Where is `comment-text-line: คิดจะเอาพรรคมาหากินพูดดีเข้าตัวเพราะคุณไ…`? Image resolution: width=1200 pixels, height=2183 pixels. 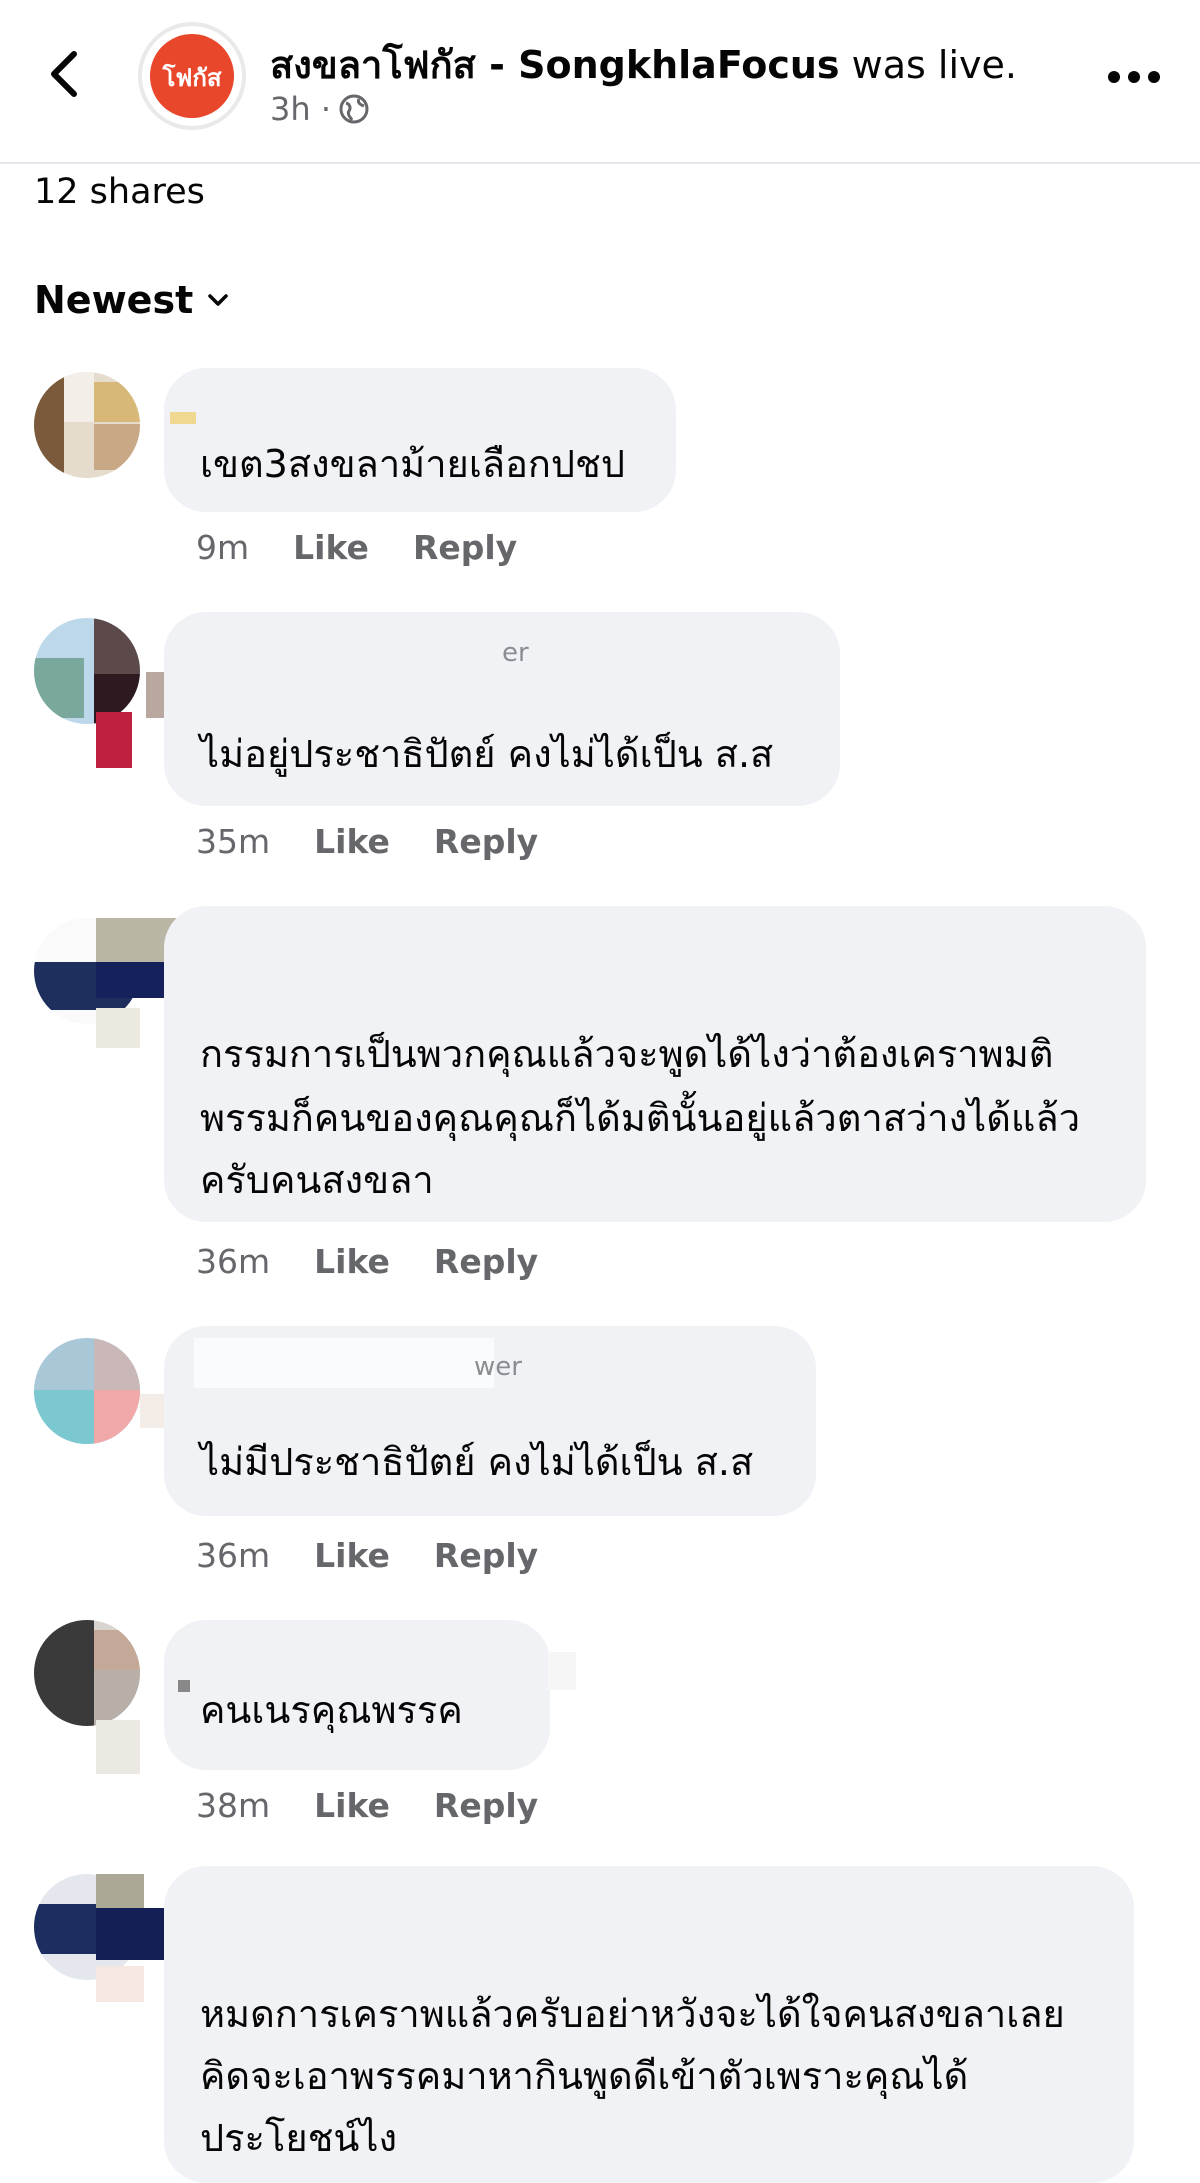 comment-text-line: คิดจะเอาพรรคมาหากินพูดดีเข้าตัวเพราะคุณไ… is located at coordinates (584, 2076).